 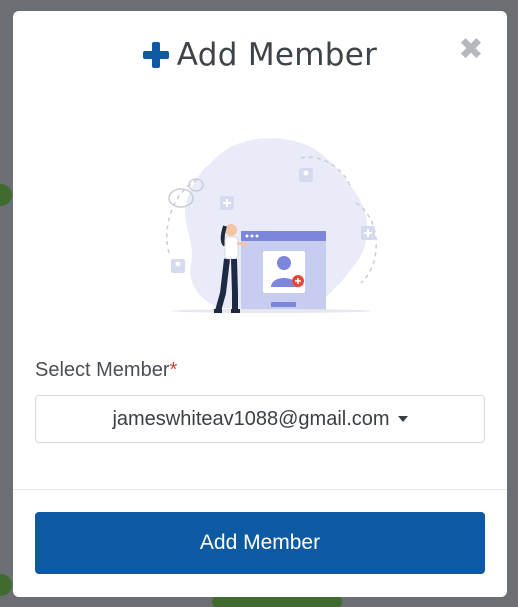 What do you see at coordinates (155, 55) in the screenshot?
I see `plus-icon` at bounding box center [155, 55].